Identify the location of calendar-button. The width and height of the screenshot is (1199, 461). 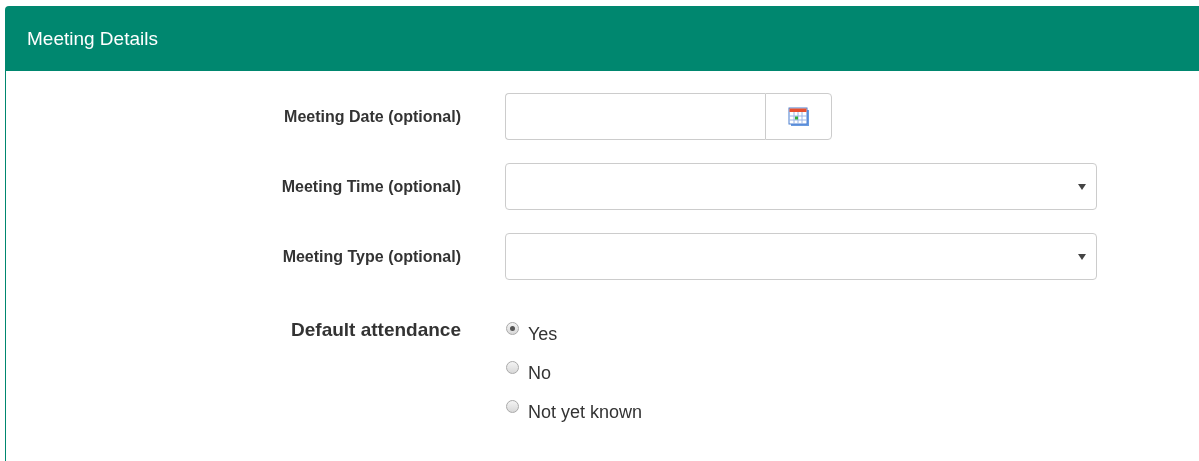
(798, 116).